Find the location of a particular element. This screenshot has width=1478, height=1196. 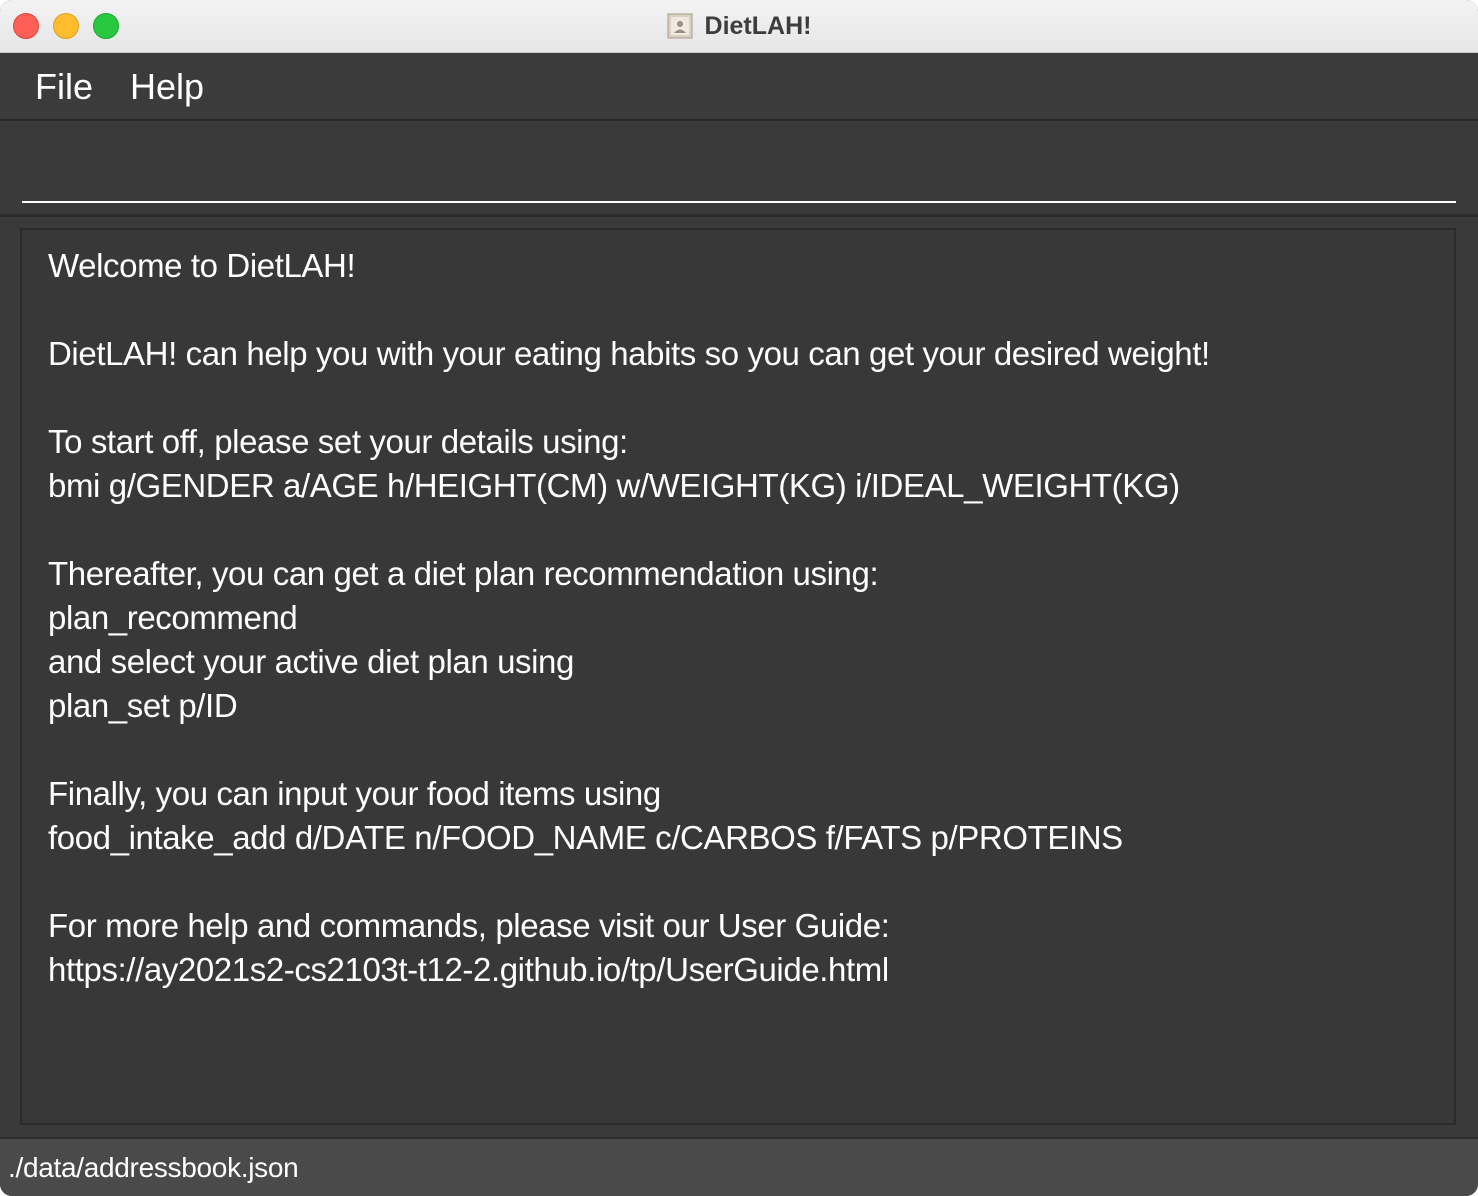

title-bar: DietLAH! is located at coordinates (739, 26).